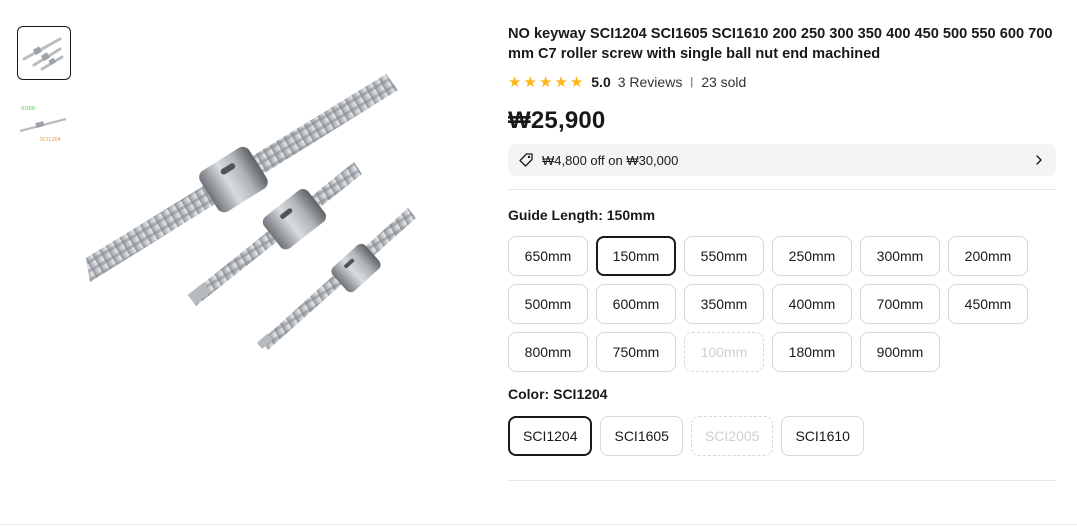 Image resolution: width=1077 pixels, height=526 pixels. I want to click on color-option-selected: SCI1204, so click(550, 436).